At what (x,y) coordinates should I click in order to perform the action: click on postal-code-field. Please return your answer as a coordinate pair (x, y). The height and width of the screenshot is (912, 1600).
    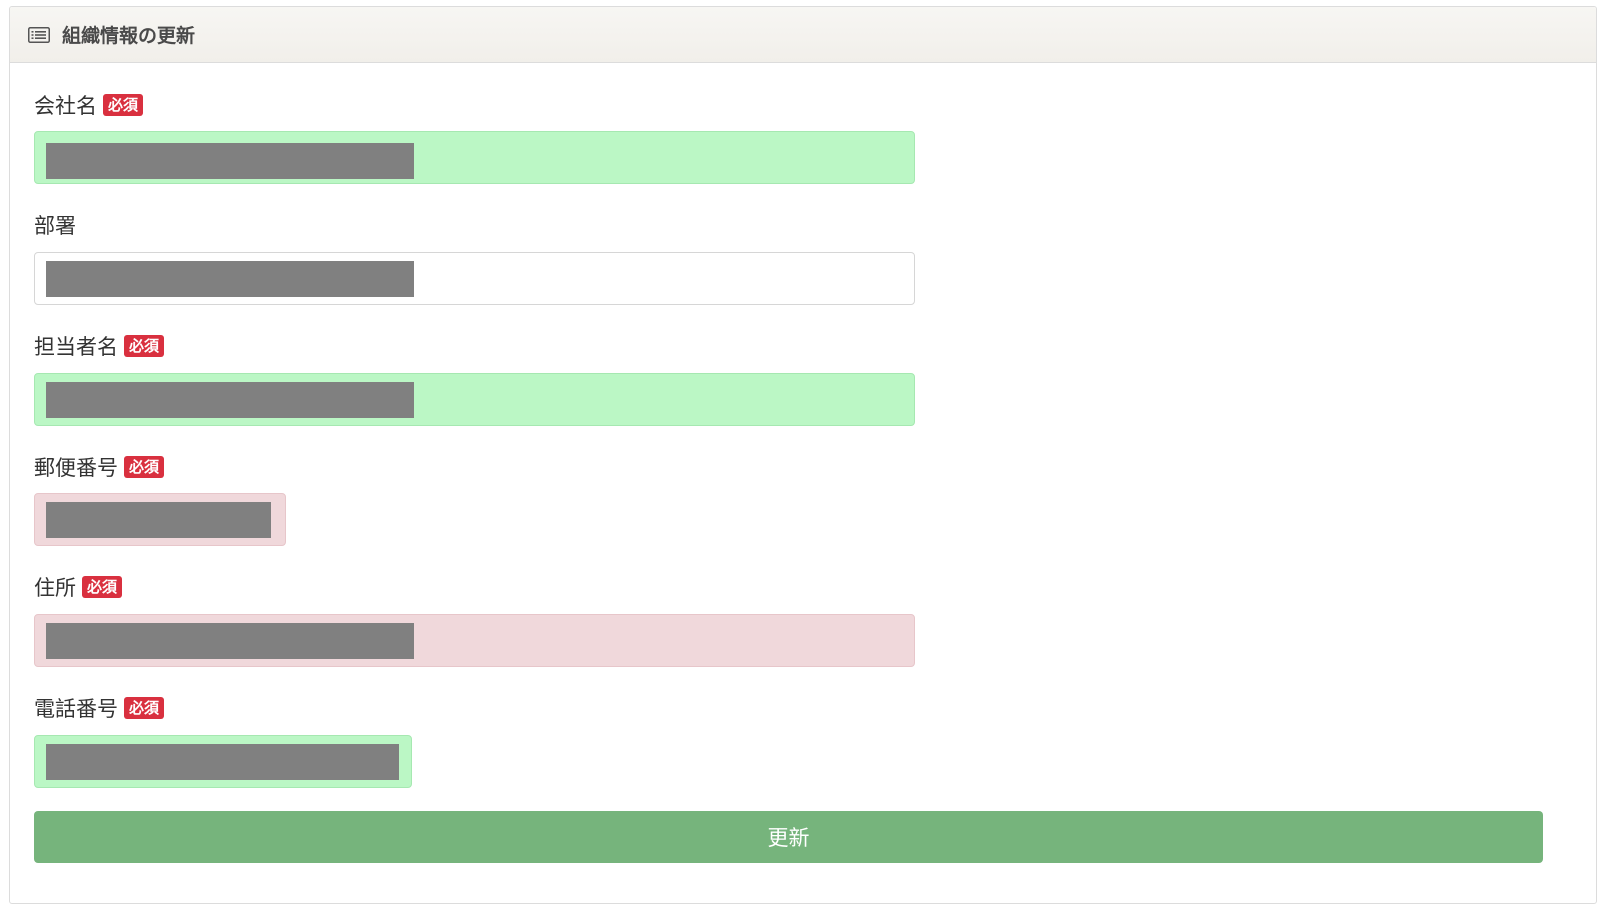
    Looking at the image, I should click on (160, 519).